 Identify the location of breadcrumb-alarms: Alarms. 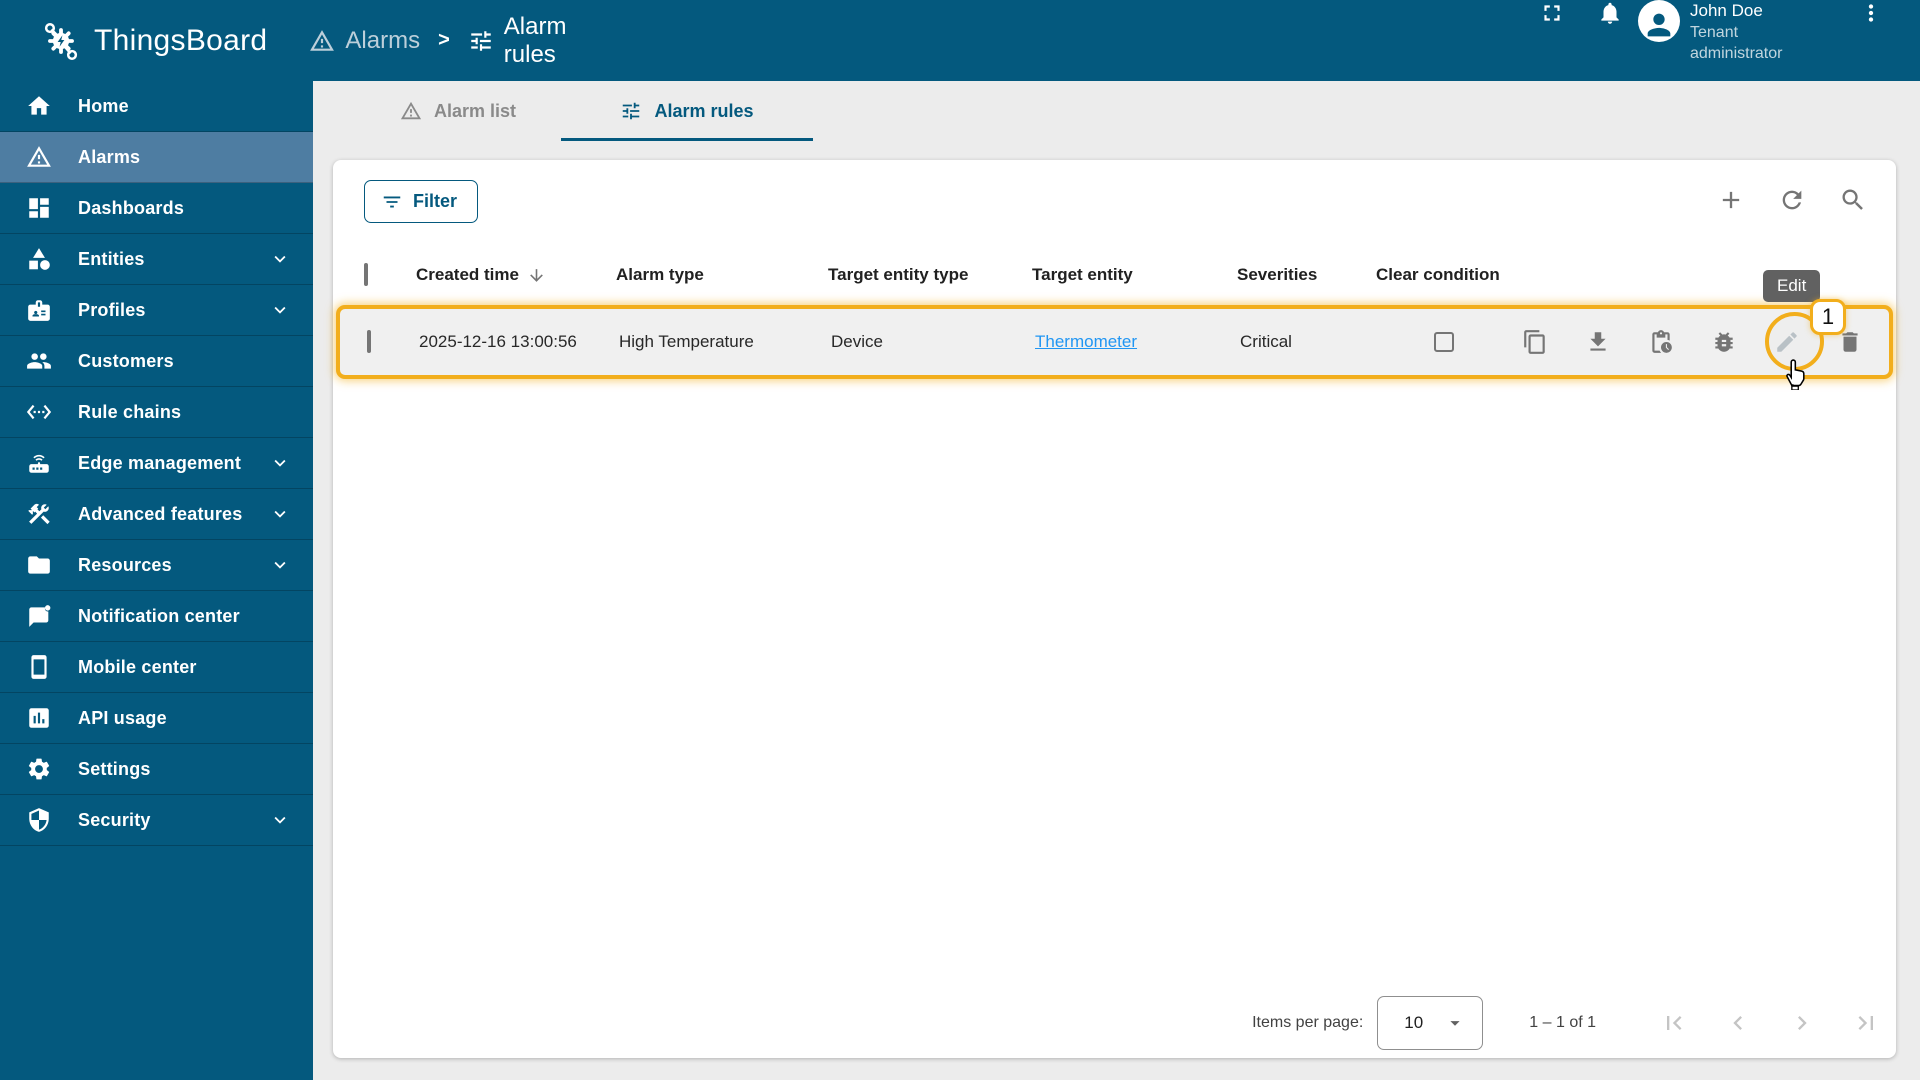
(364, 41).